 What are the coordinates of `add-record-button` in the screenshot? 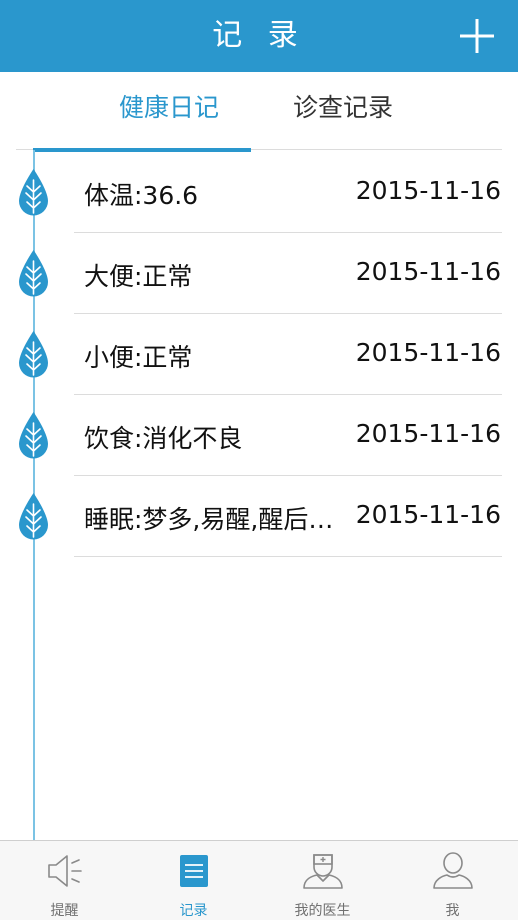 It's located at (477, 36).